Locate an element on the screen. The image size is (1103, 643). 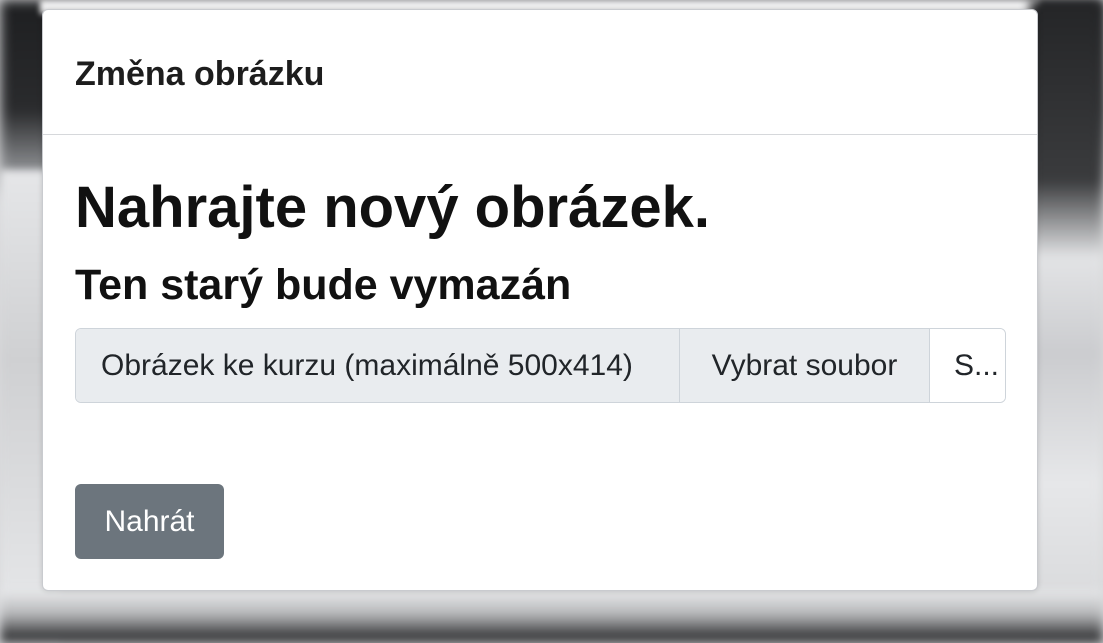
backdrop-bottom is located at coordinates (551, 616).